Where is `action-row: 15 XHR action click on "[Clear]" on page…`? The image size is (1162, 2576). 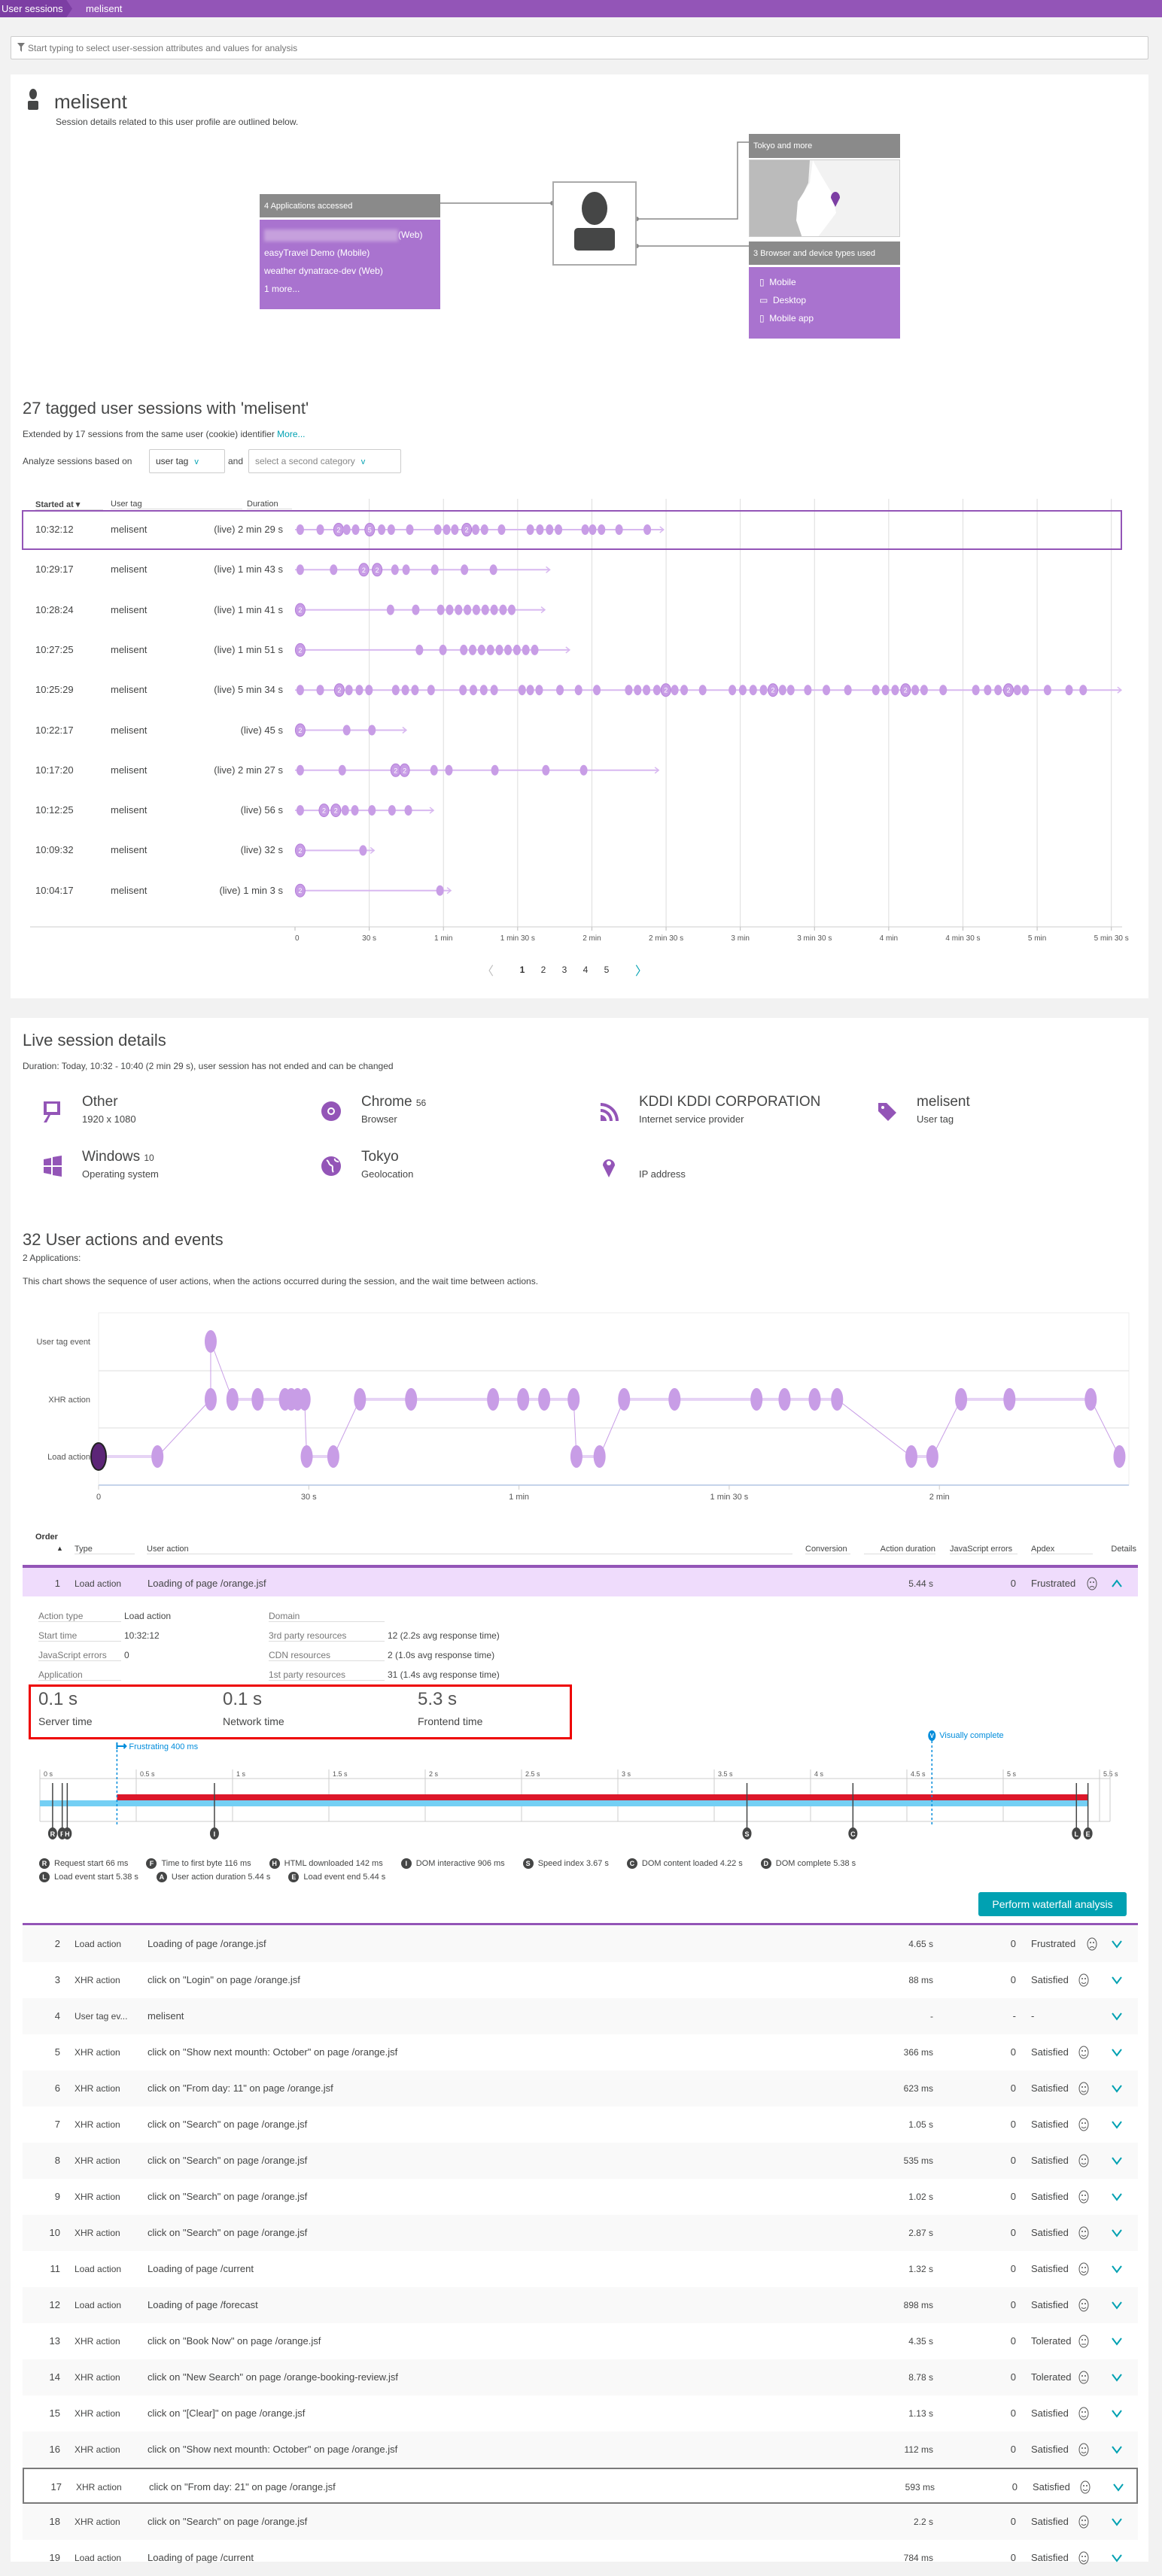 action-row: 15 XHR action click on "[Clear]" on page… is located at coordinates (580, 2414).